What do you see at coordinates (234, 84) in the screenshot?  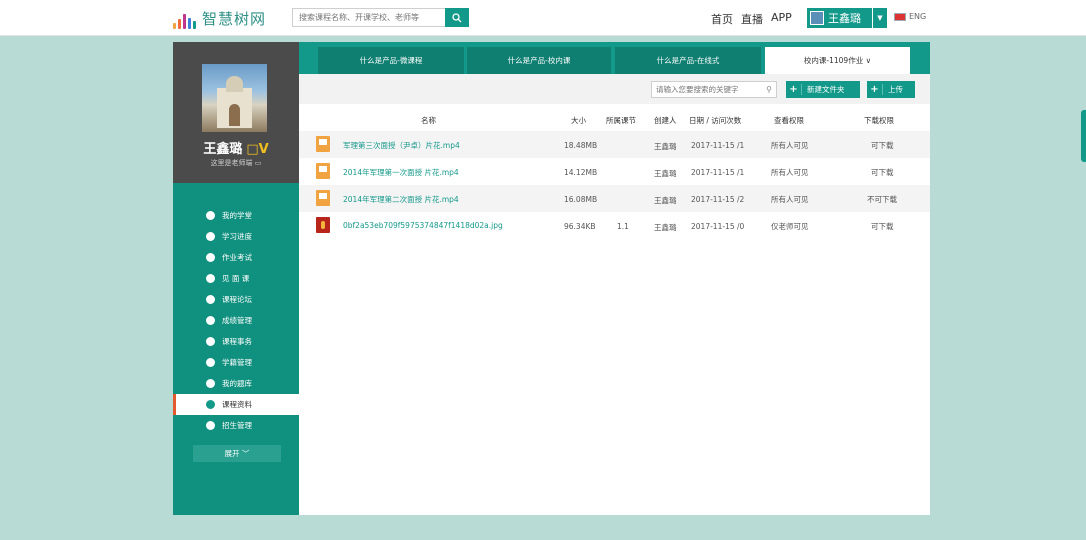 I see `photo-dome` at bounding box center [234, 84].